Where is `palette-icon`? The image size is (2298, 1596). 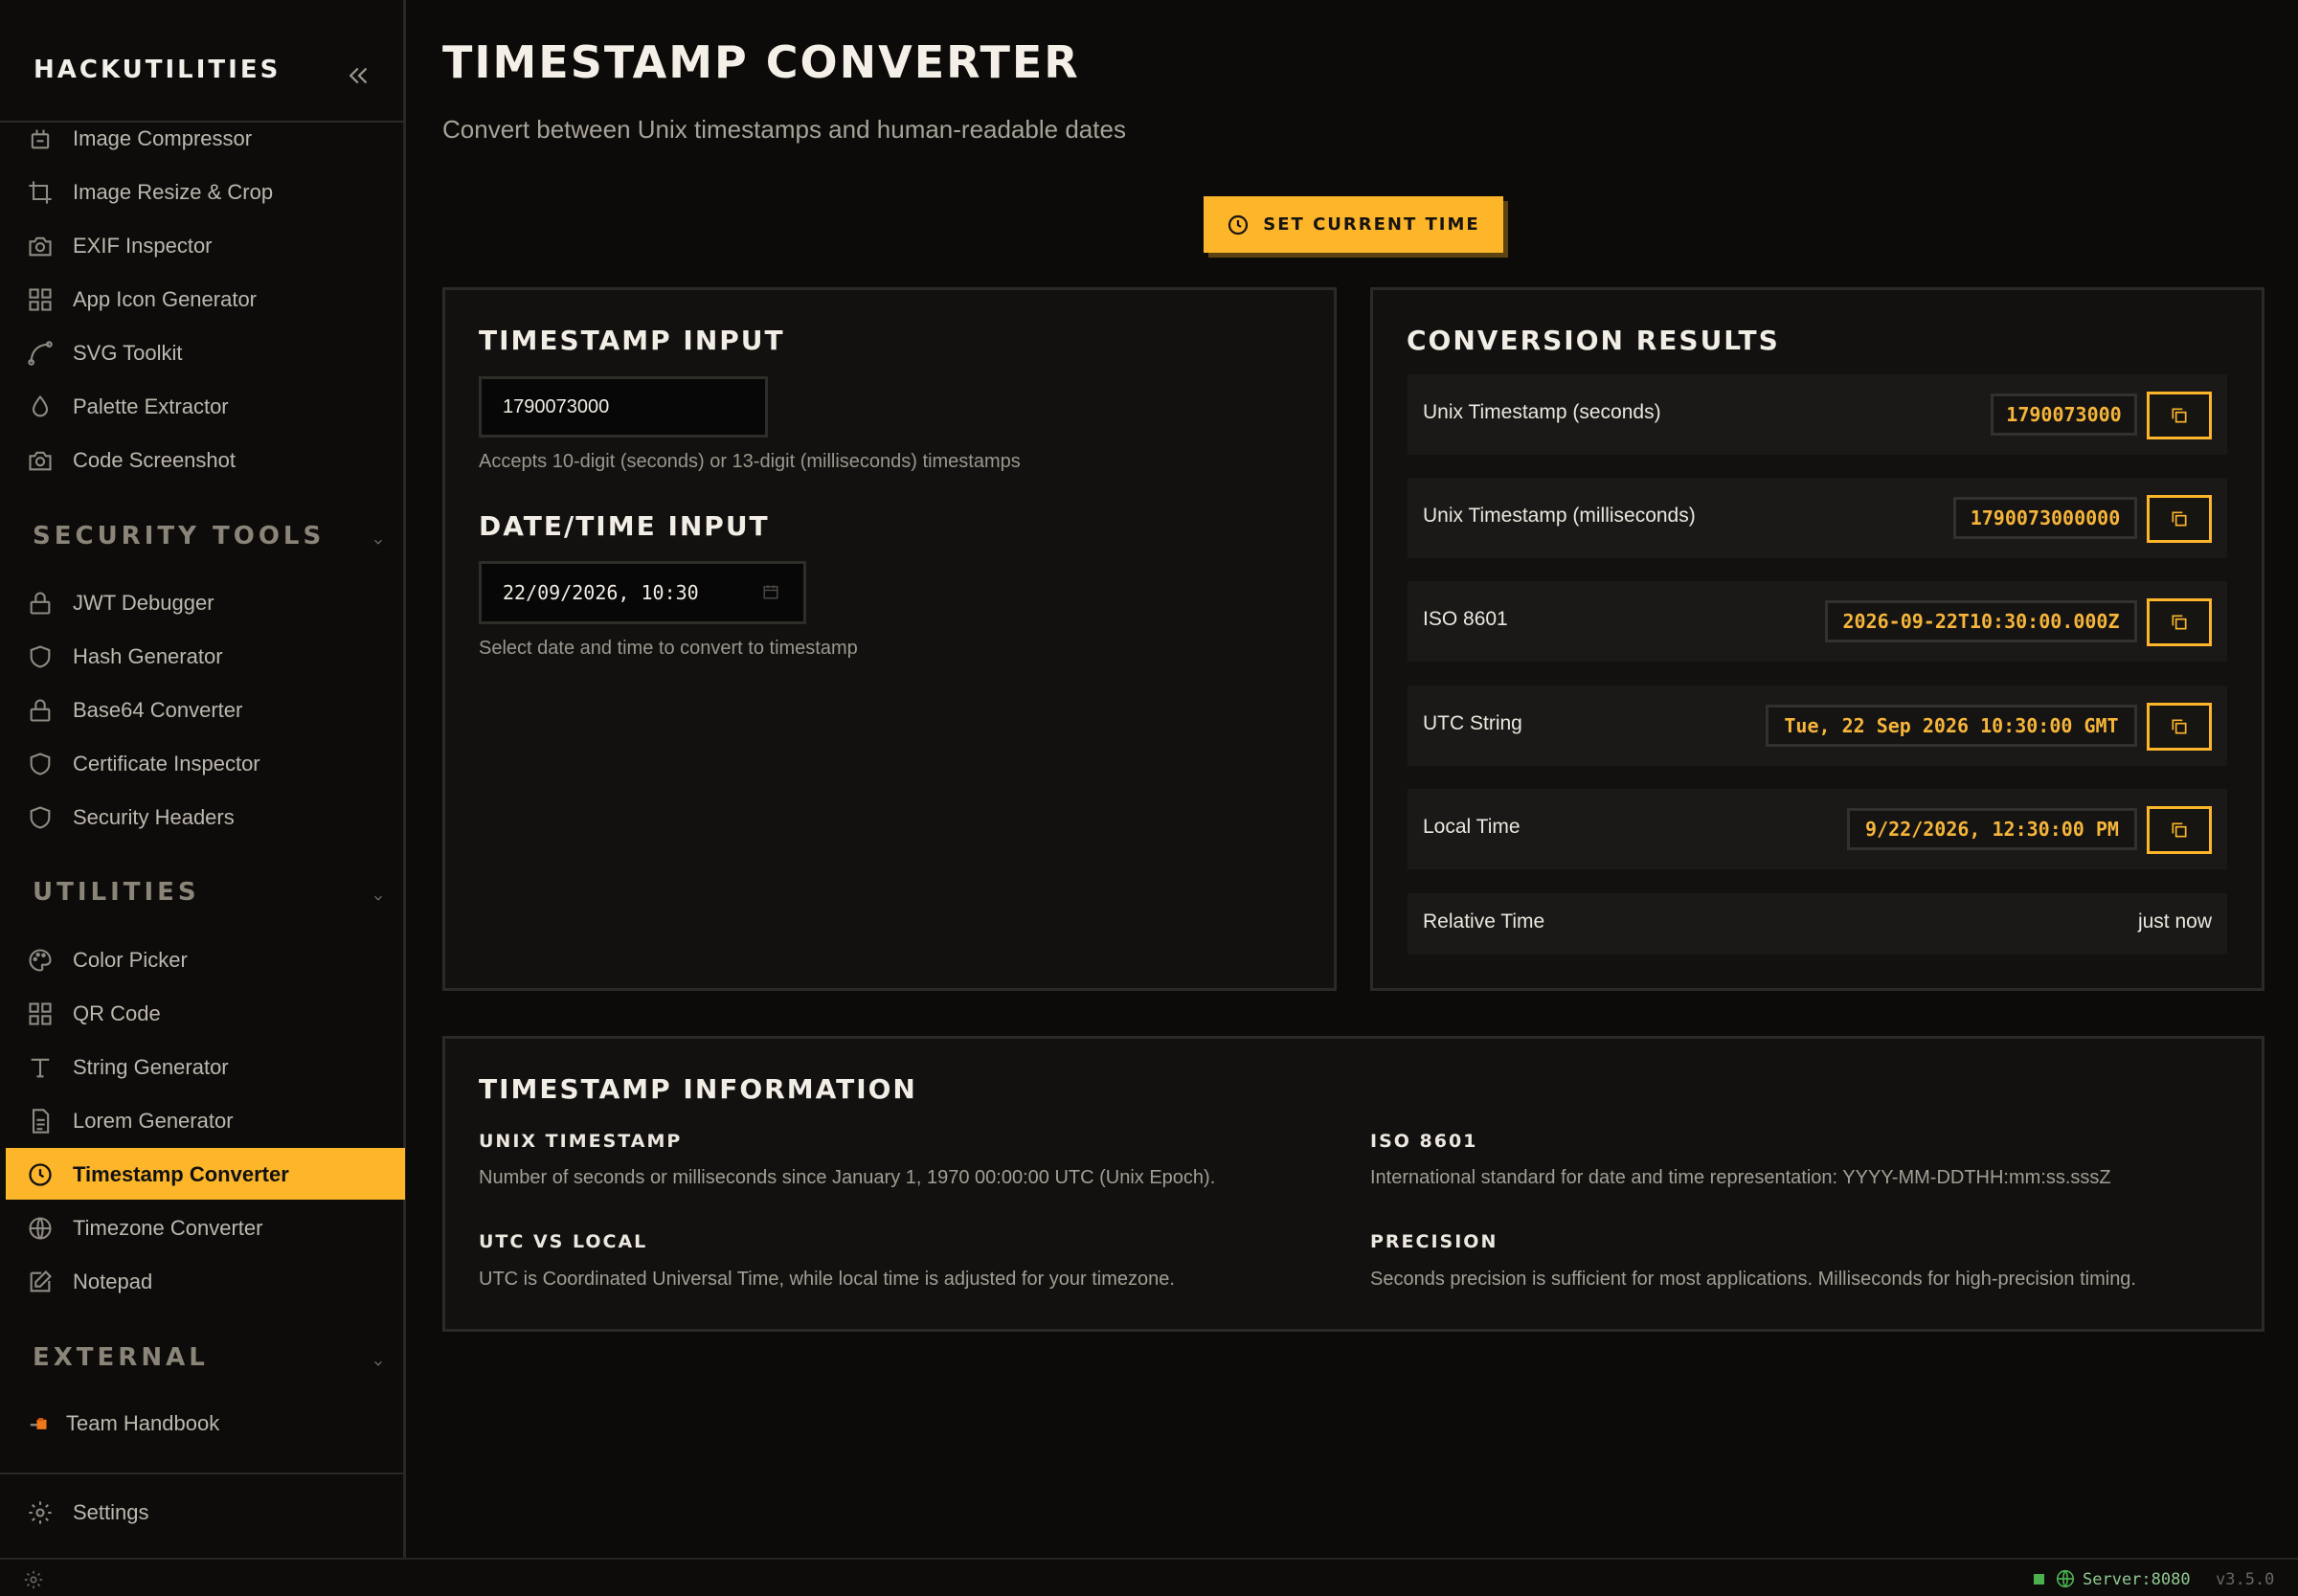 palette-icon is located at coordinates (40, 960).